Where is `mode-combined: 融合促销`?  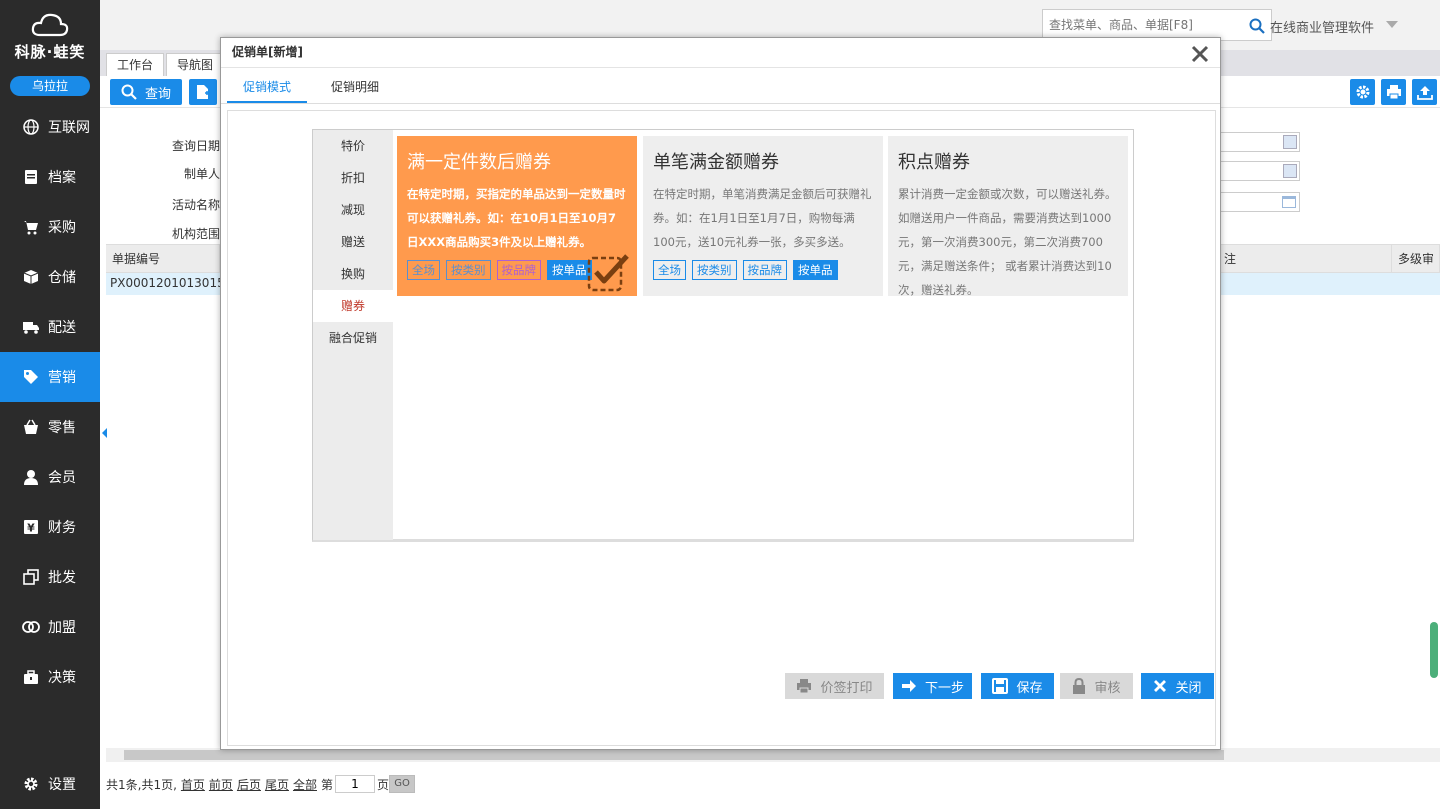 mode-combined: 融合促销 is located at coordinates (353, 338).